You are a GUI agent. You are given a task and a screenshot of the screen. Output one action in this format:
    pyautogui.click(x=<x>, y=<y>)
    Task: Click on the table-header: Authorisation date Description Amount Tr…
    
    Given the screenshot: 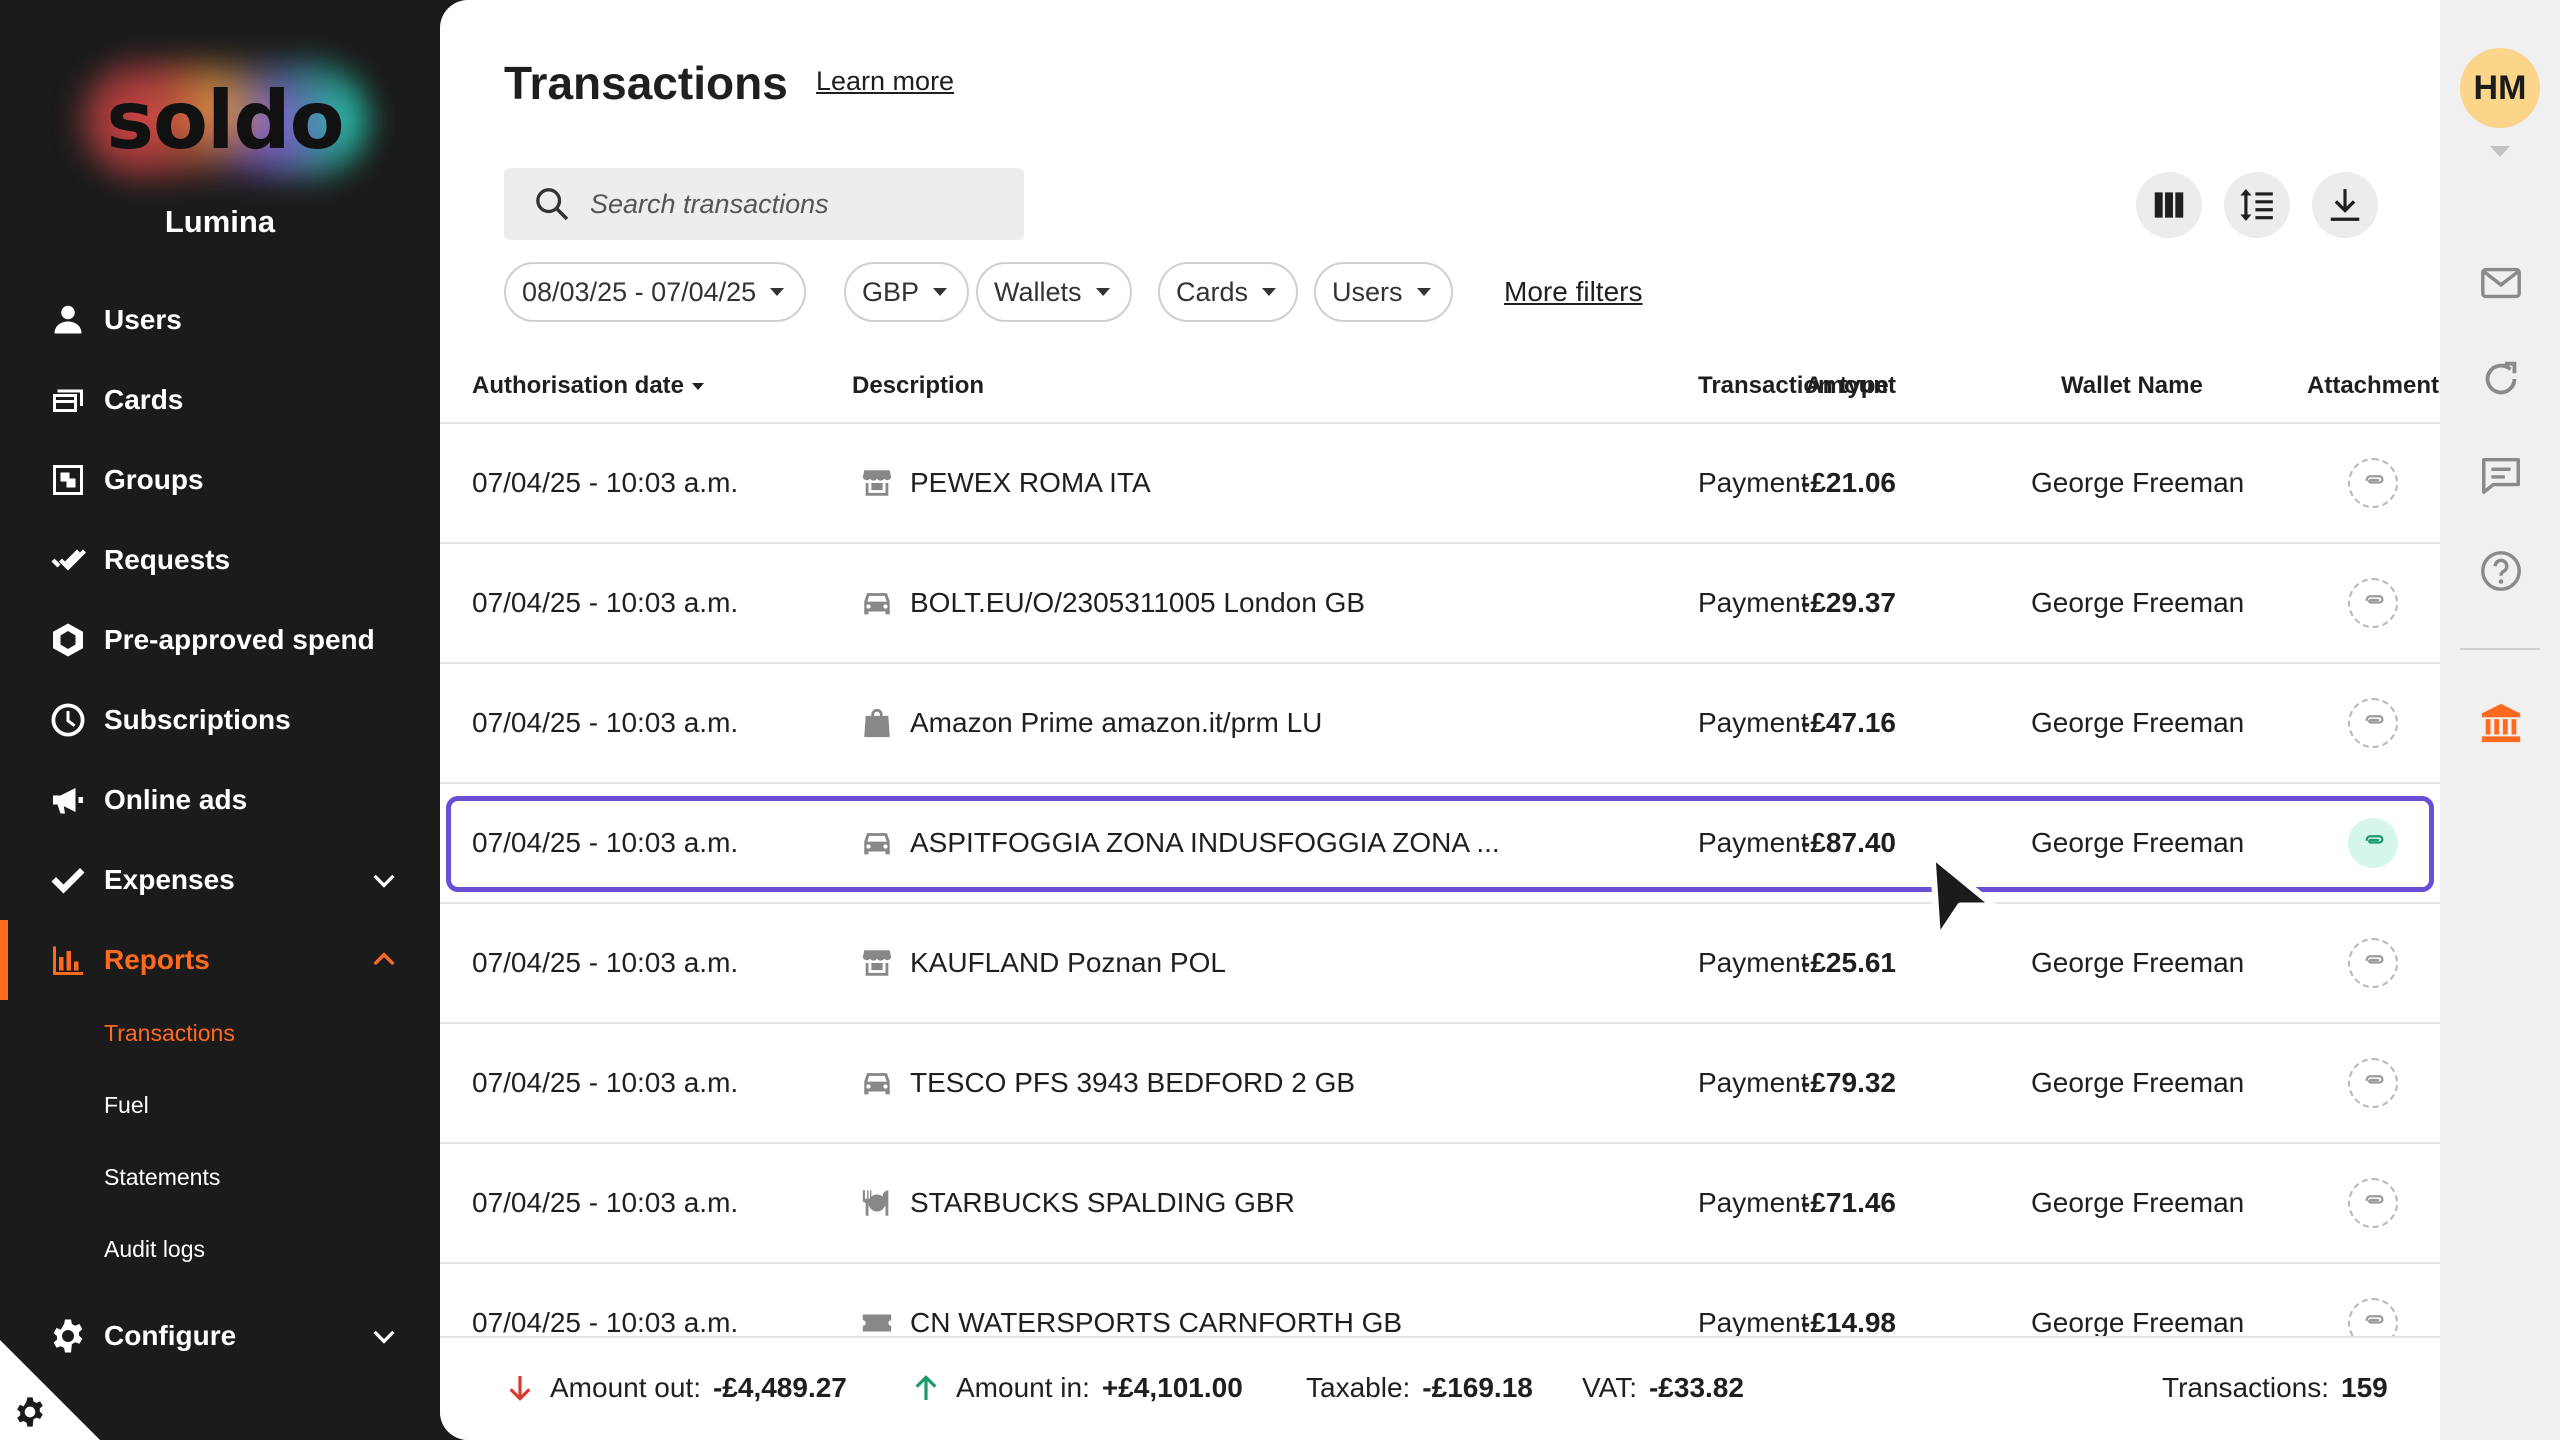 What is the action you would take?
    pyautogui.click(x=1440, y=392)
    